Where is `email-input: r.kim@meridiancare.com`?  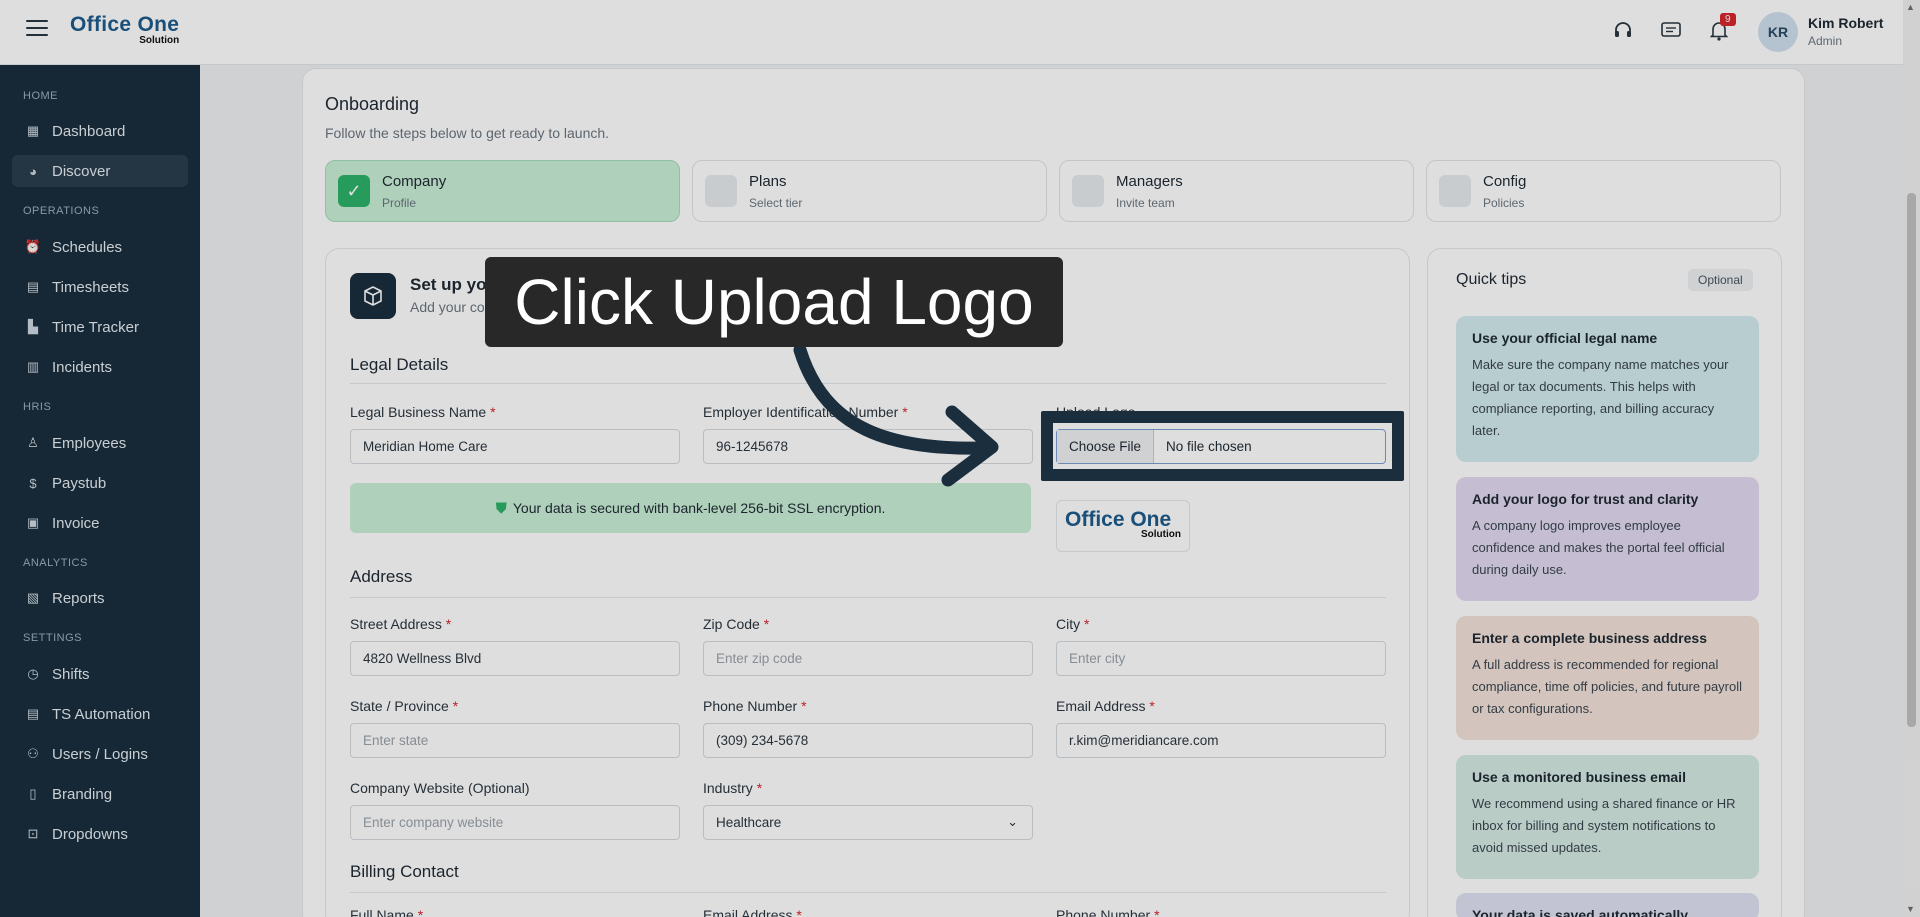 email-input: r.kim@meridiancare.com is located at coordinates (1221, 740).